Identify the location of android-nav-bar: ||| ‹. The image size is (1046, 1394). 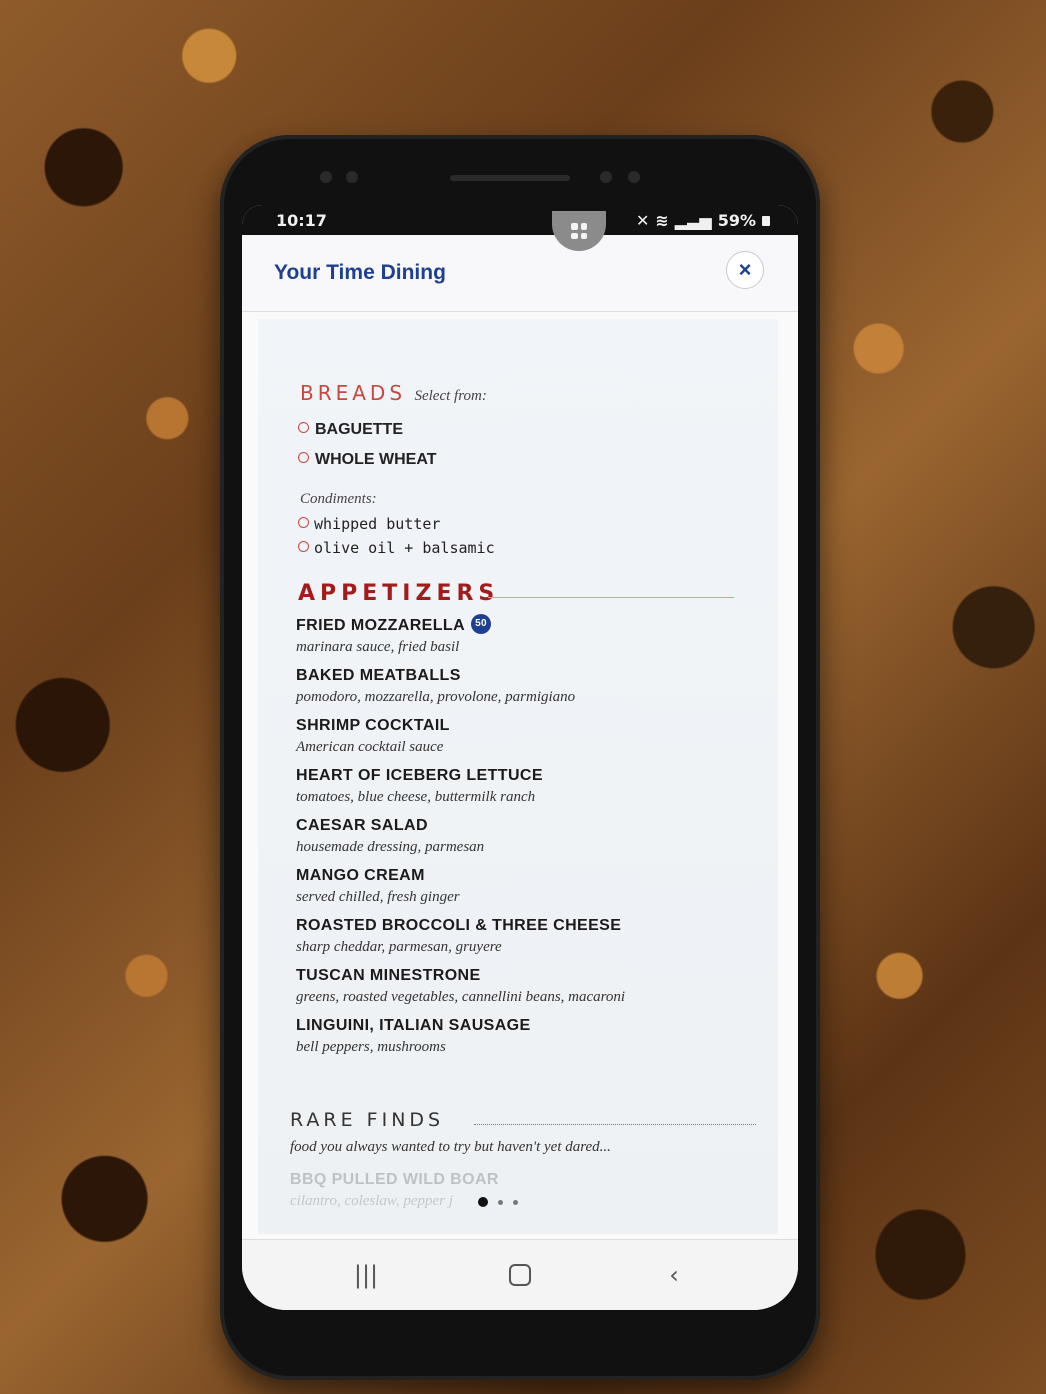
(520, 1274).